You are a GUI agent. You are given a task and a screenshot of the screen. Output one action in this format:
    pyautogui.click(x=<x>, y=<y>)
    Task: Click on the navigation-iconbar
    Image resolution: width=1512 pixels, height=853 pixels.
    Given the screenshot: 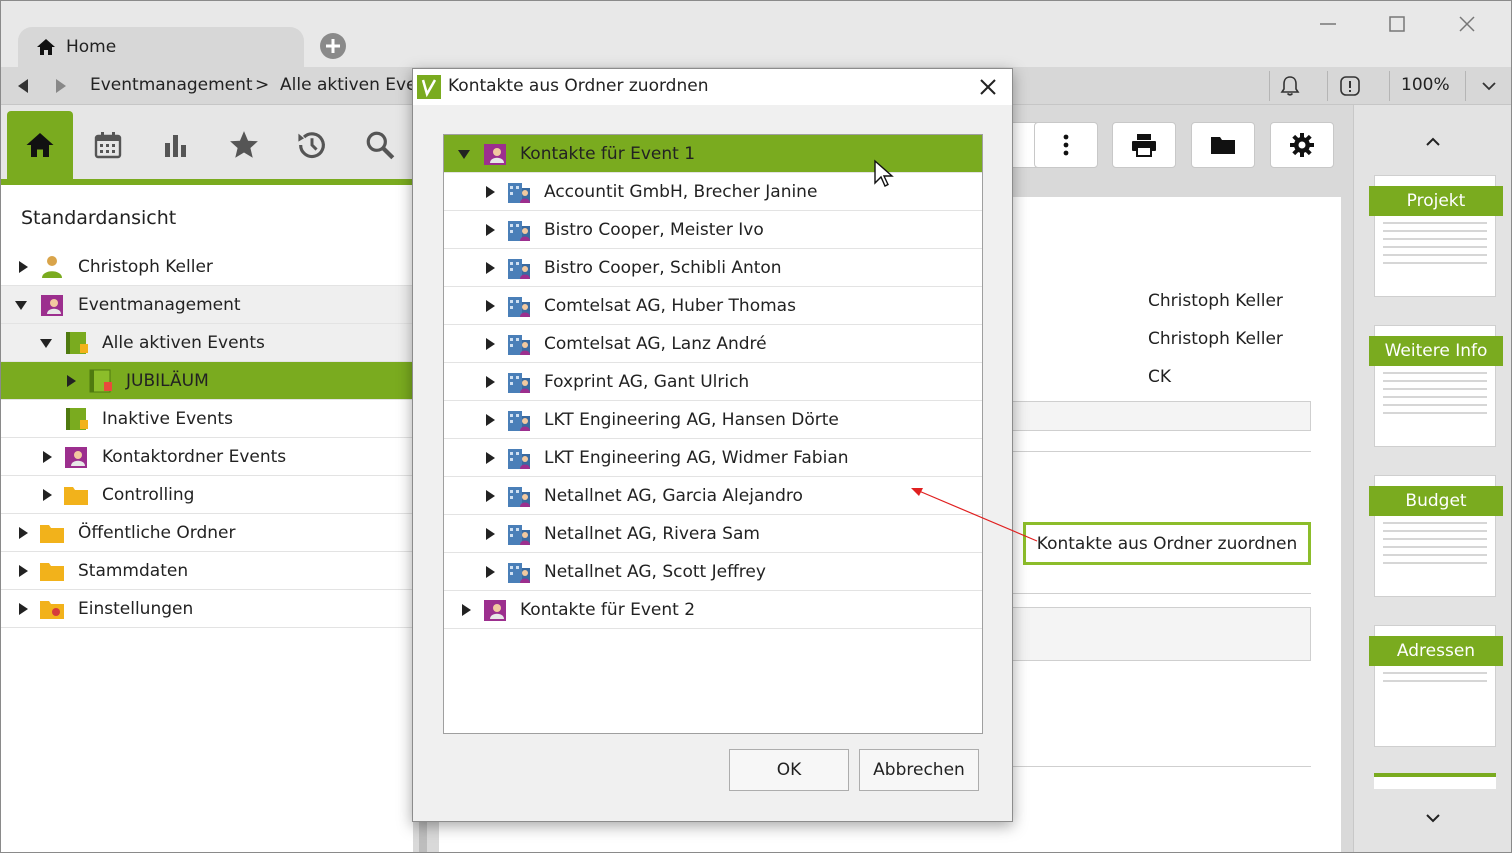 What is the action you would take?
    pyautogui.click(x=207, y=145)
    